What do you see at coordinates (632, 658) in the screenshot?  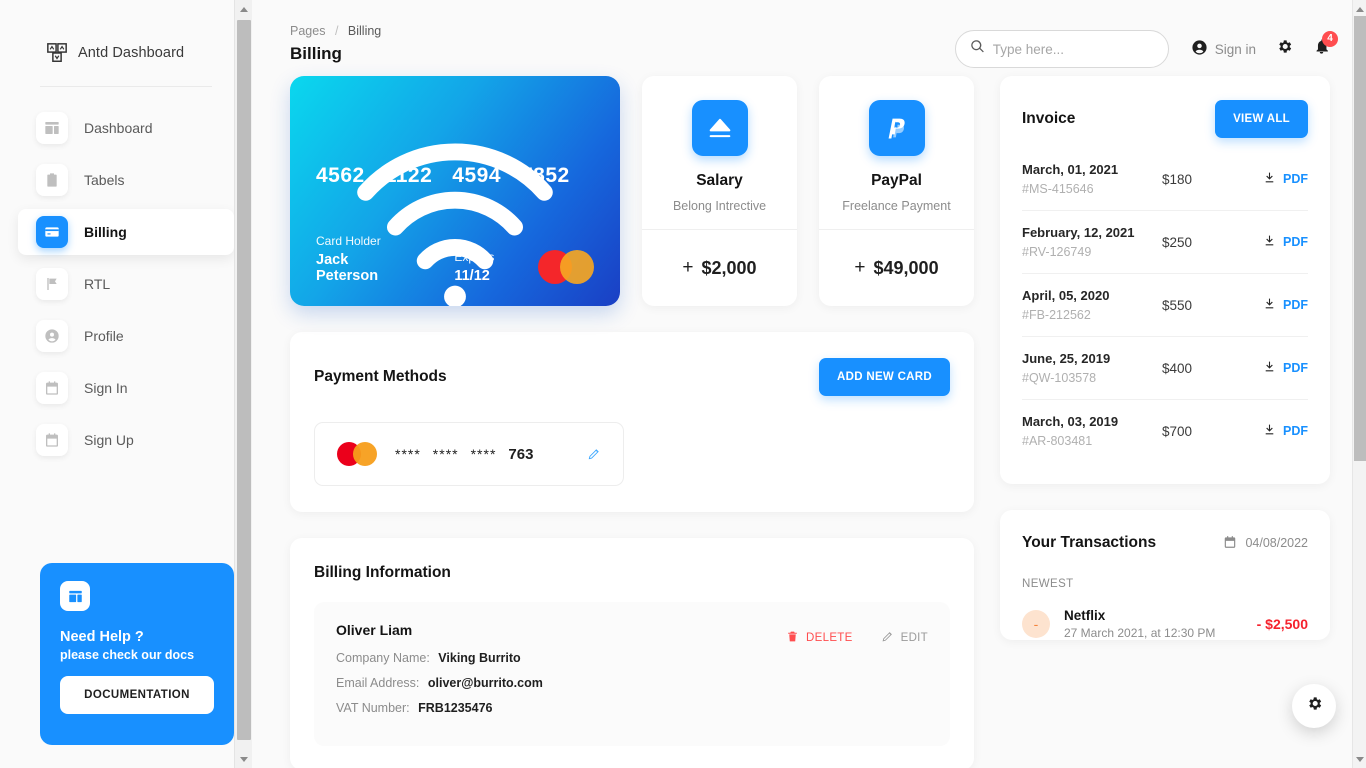 I see `billing-company-row: Company Name: Viking Burrito` at bounding box center [632, 658].